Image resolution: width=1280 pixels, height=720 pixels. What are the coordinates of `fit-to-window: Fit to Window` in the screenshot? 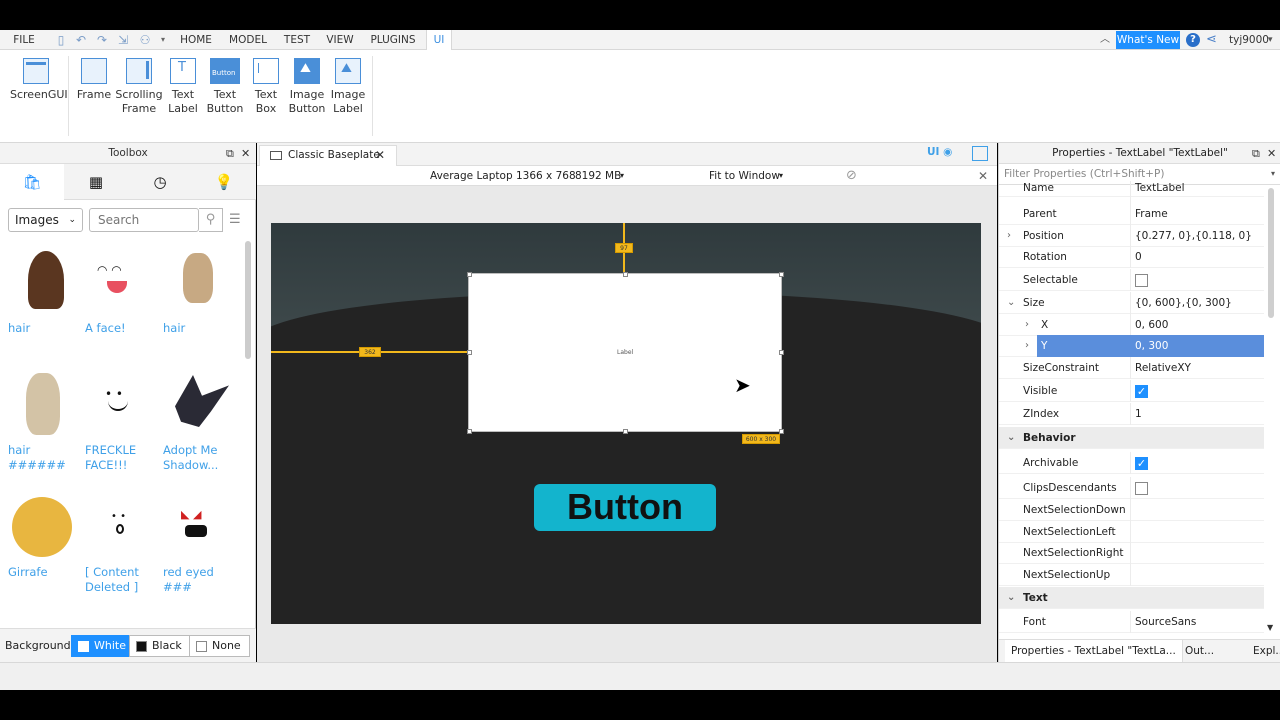 It's located at (744, 176).